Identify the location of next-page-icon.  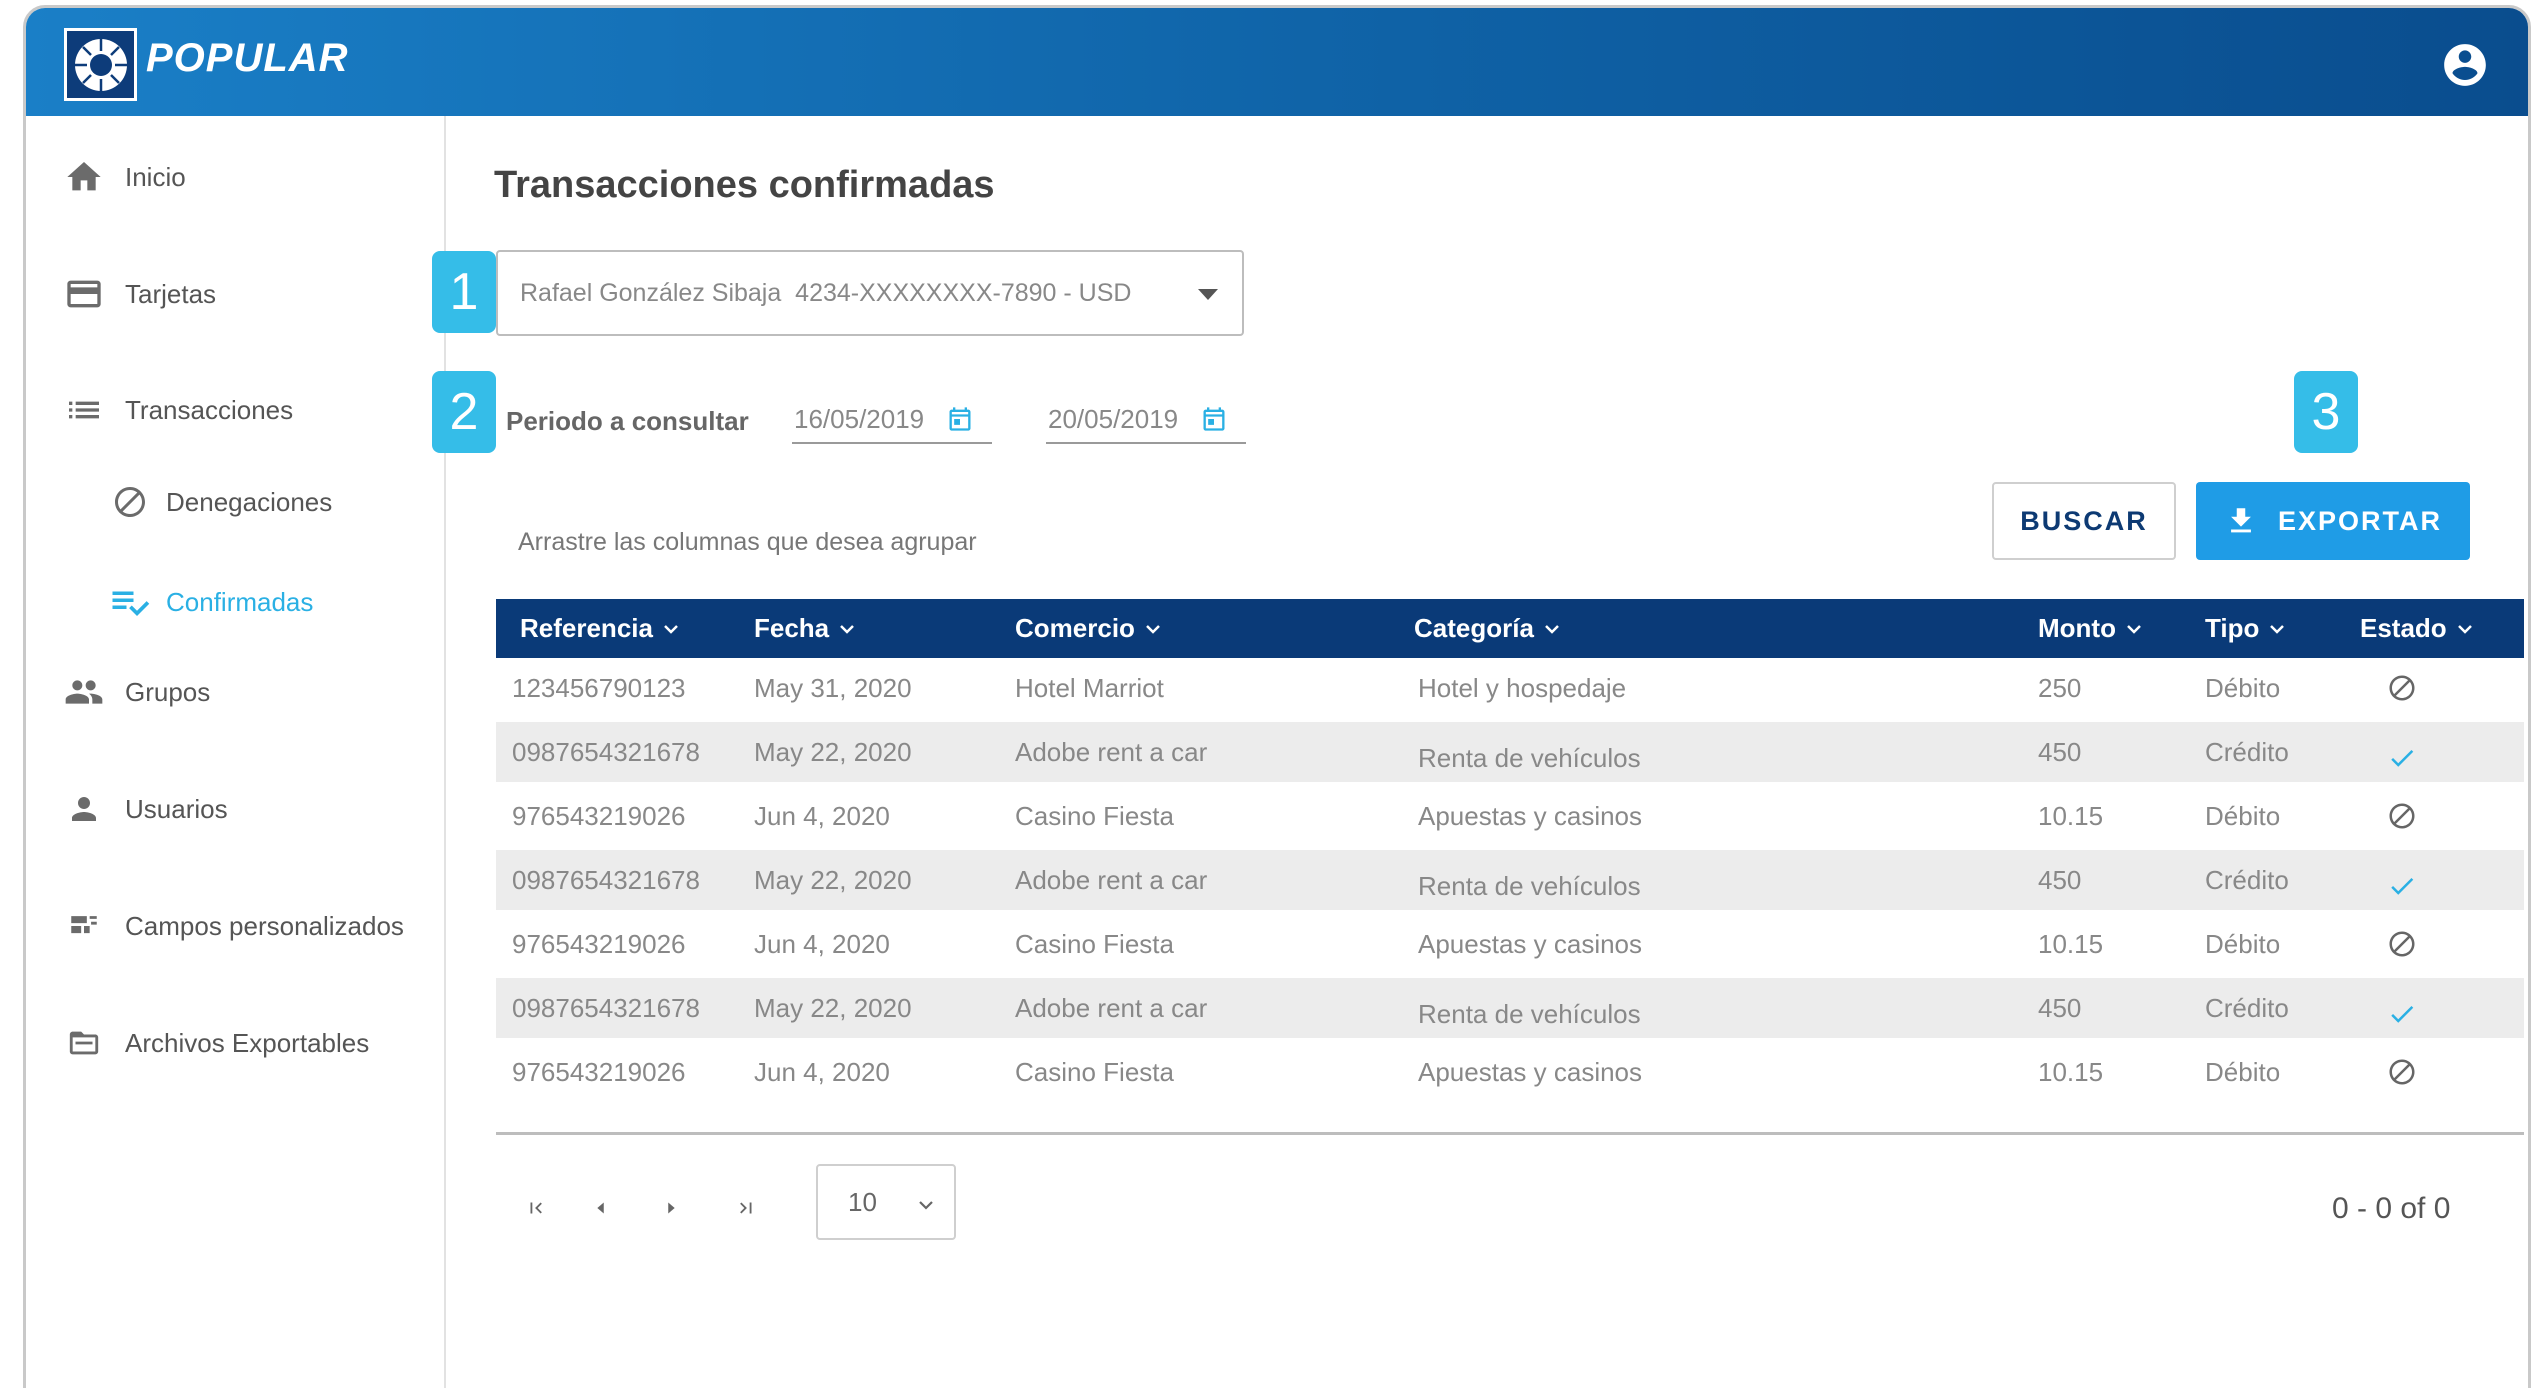
(671, 1208).